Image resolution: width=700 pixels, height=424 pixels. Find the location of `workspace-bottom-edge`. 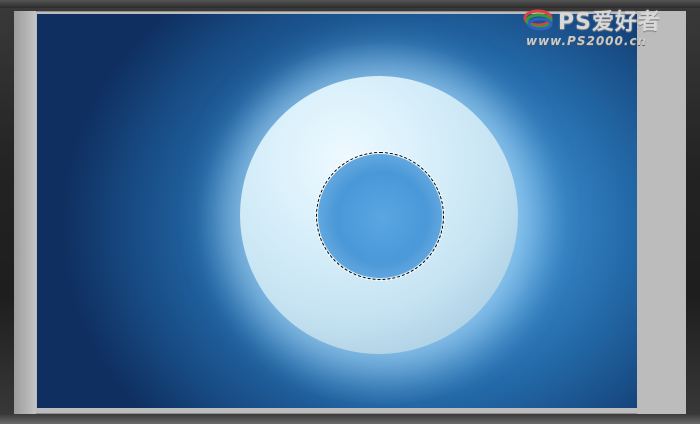

workspace-bottom-edge is located at coordinates (350, 419).